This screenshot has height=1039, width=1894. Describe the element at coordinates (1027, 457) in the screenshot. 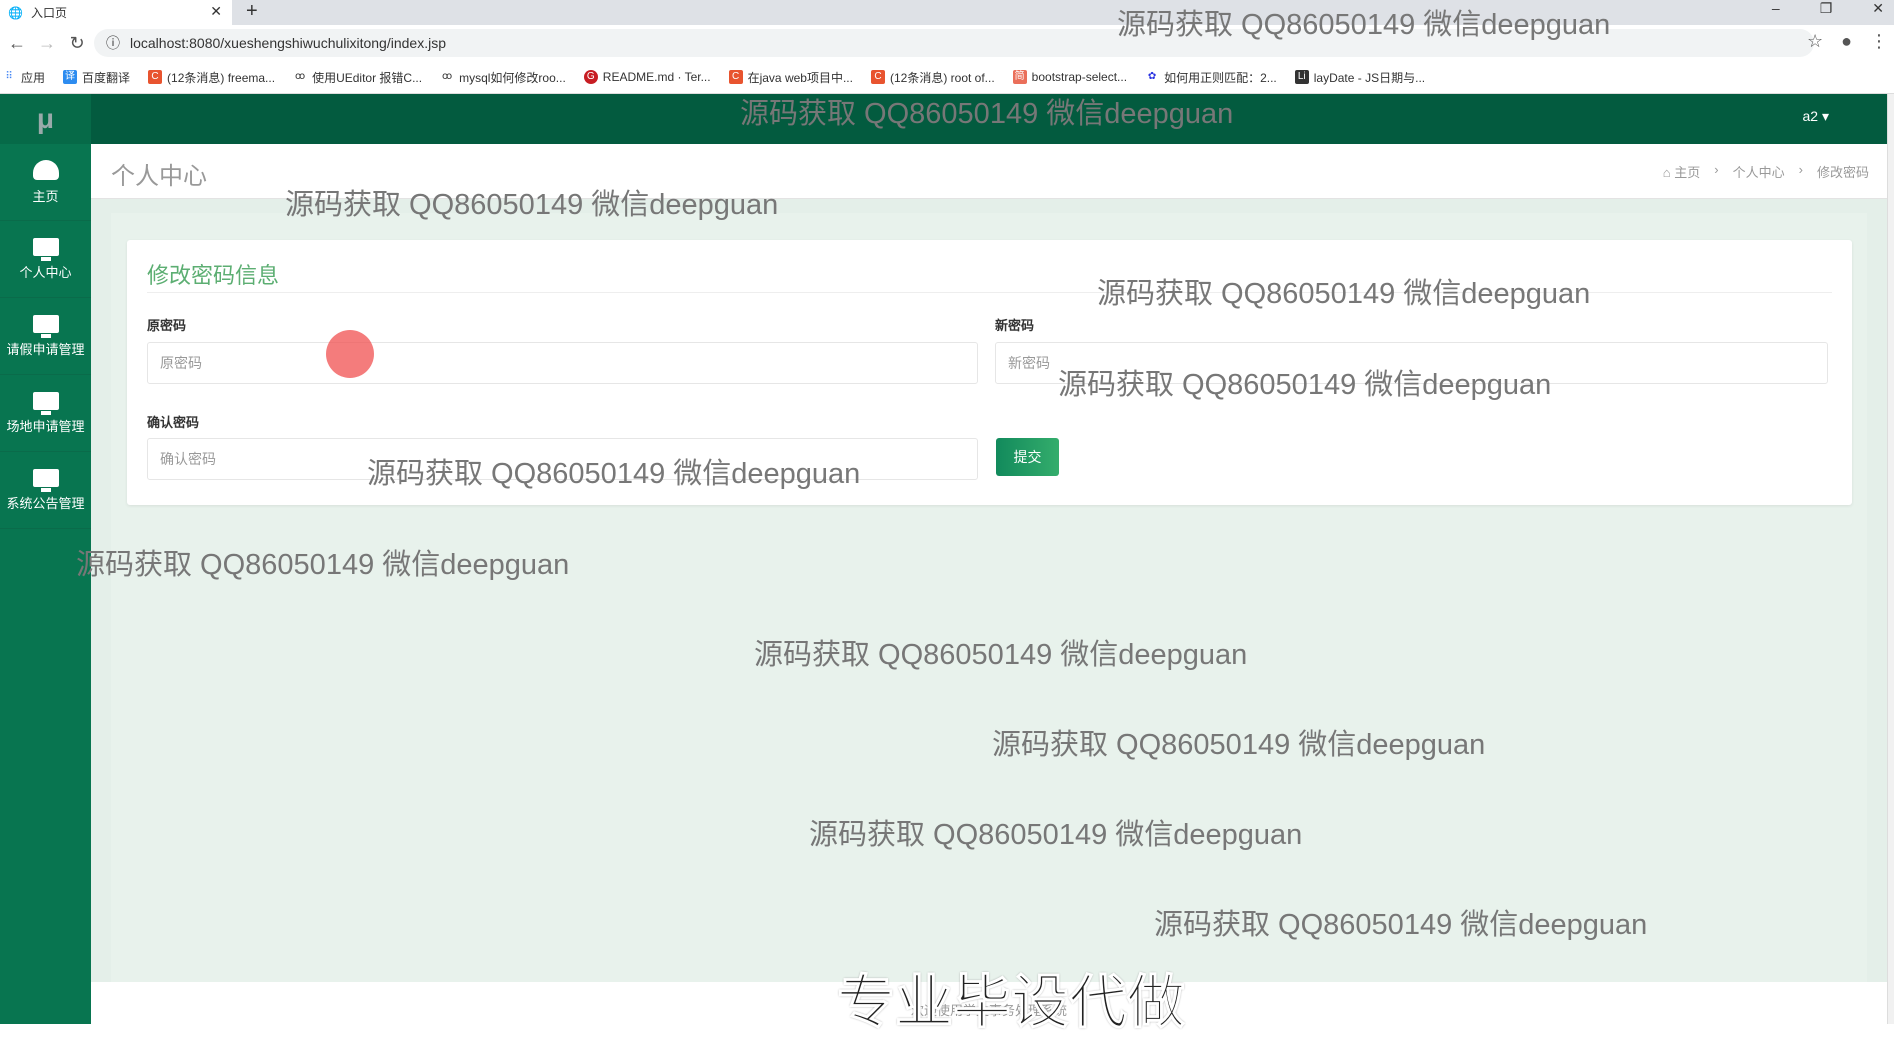

I see `submit-button: 提交` at that location.